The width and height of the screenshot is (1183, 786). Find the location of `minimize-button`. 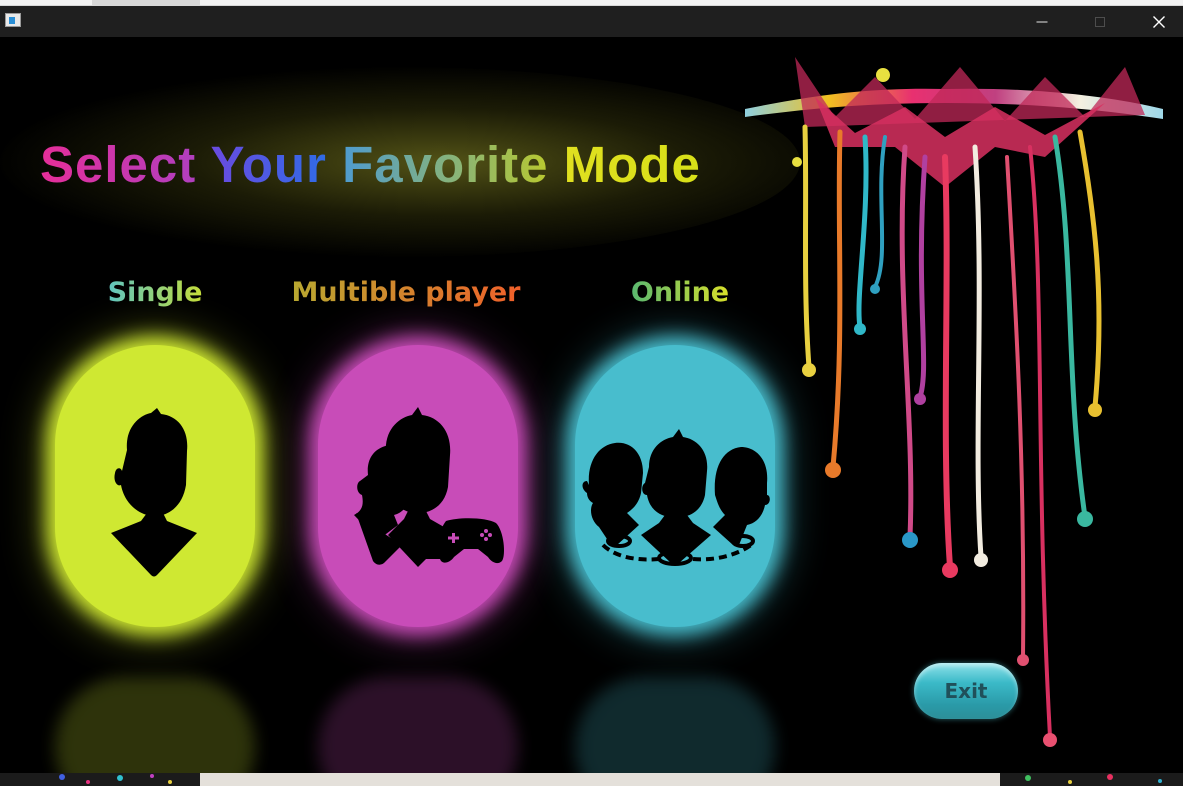

minimize-button is located at coordinates (1042, 21).